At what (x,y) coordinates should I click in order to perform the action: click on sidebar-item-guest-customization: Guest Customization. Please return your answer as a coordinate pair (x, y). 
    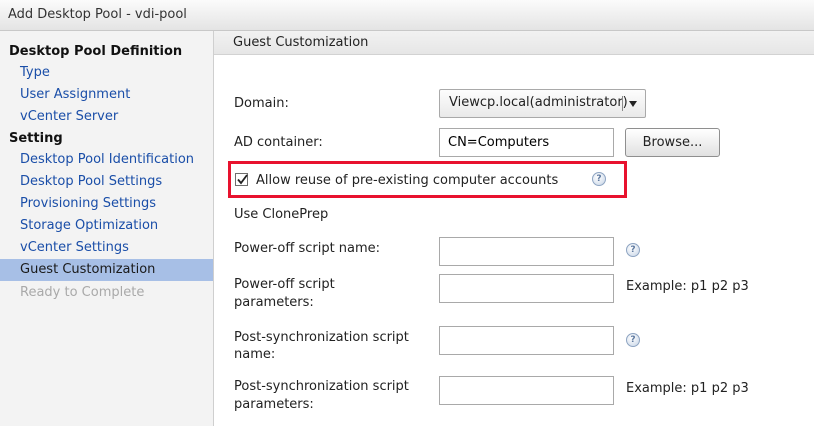
    Looking at the image, I should click on (106, 270).